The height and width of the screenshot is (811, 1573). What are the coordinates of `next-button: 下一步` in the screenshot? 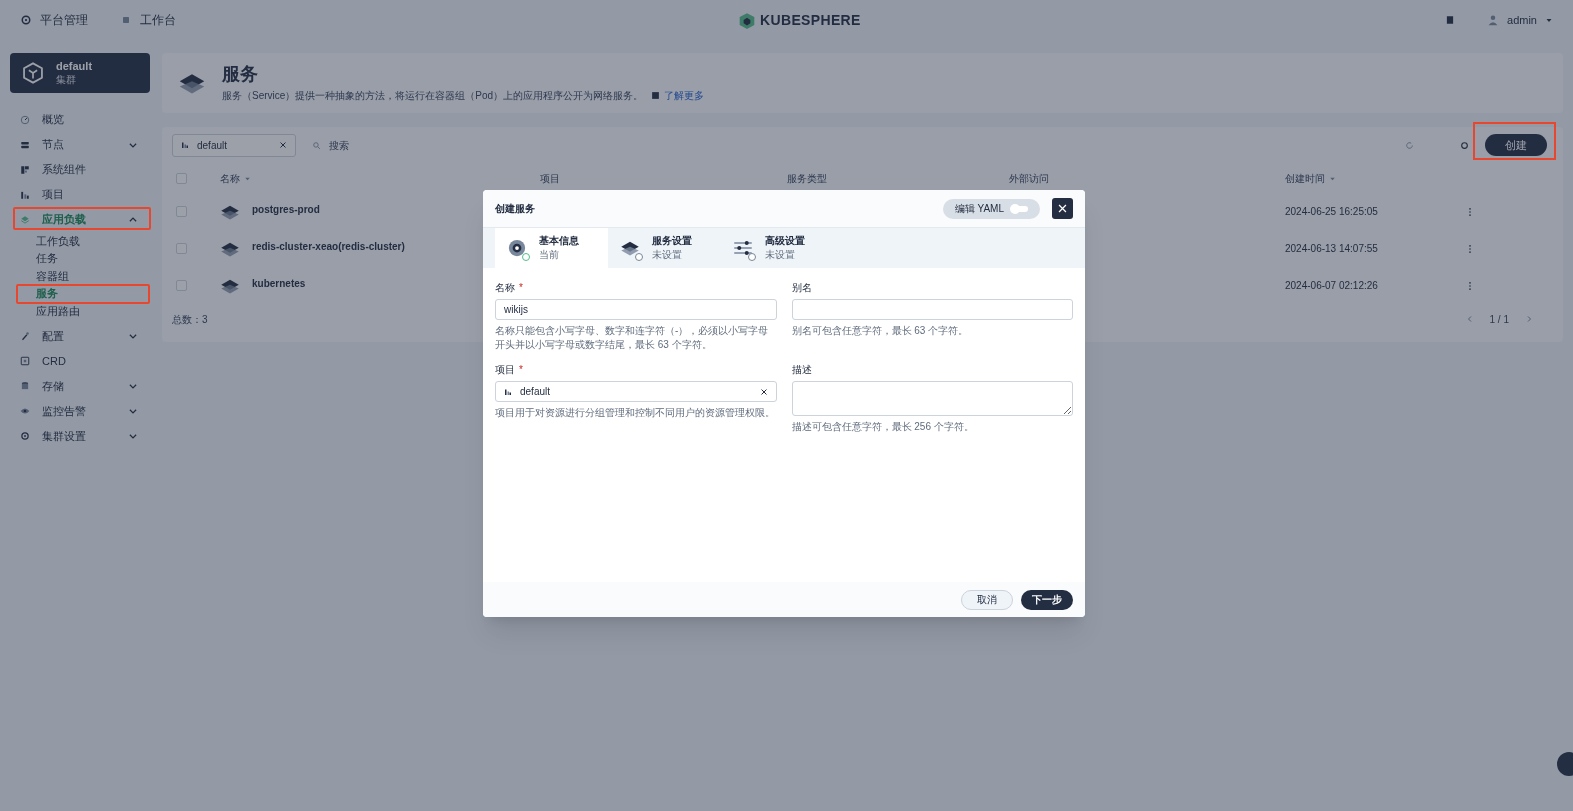 It's located at (1047, 599).